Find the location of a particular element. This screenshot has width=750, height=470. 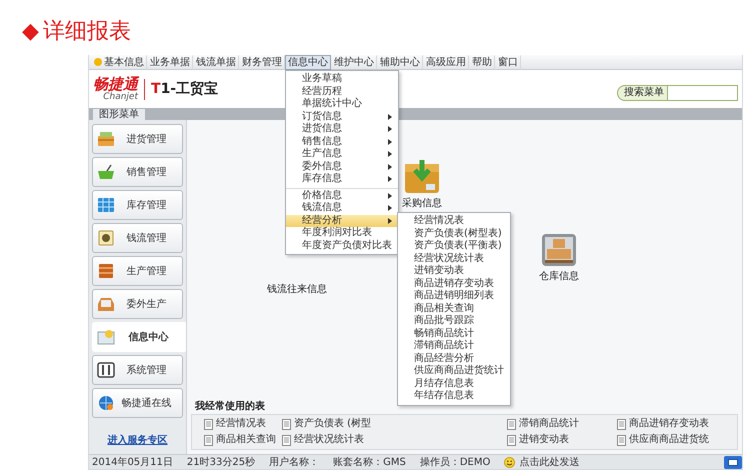

menu-entry: 订货信息 is located at coordinates (342, 116).